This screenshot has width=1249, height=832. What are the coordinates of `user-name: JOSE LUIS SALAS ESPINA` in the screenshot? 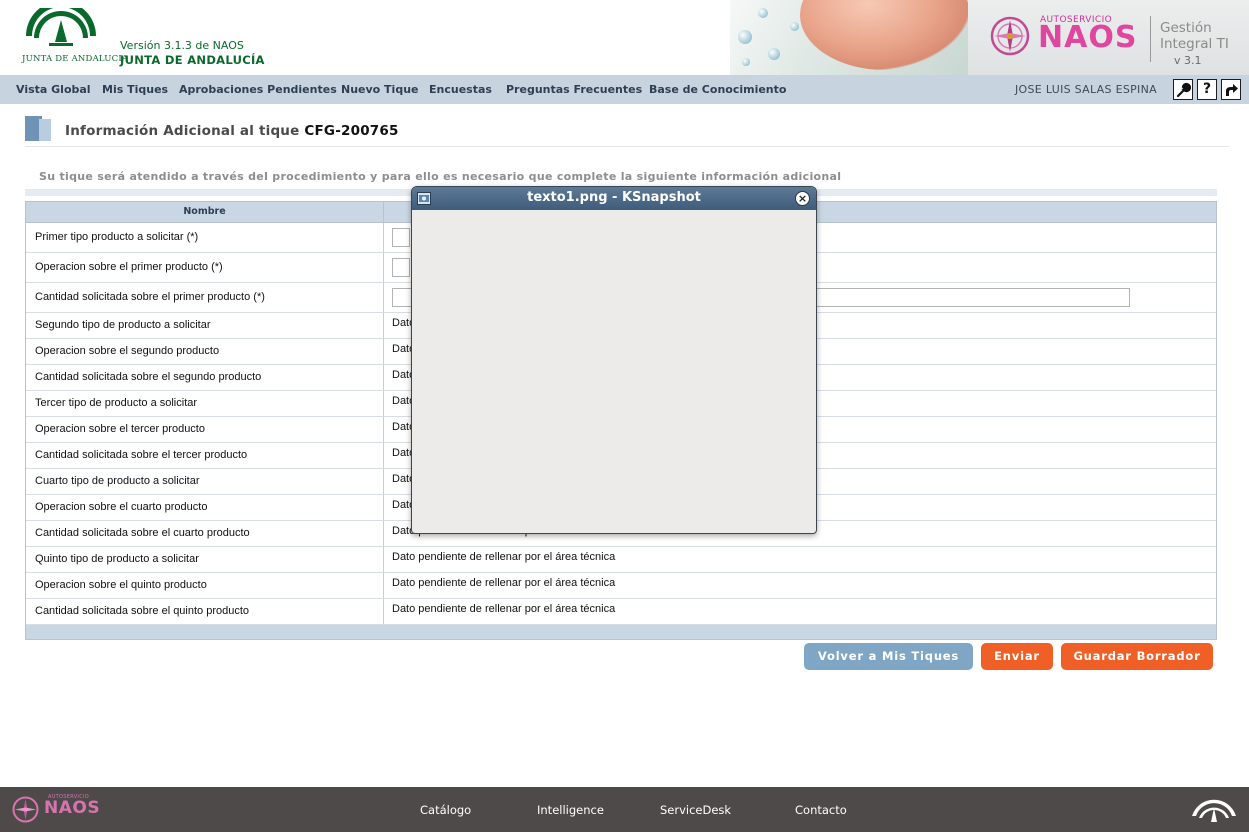 It's located at (1086, 89).